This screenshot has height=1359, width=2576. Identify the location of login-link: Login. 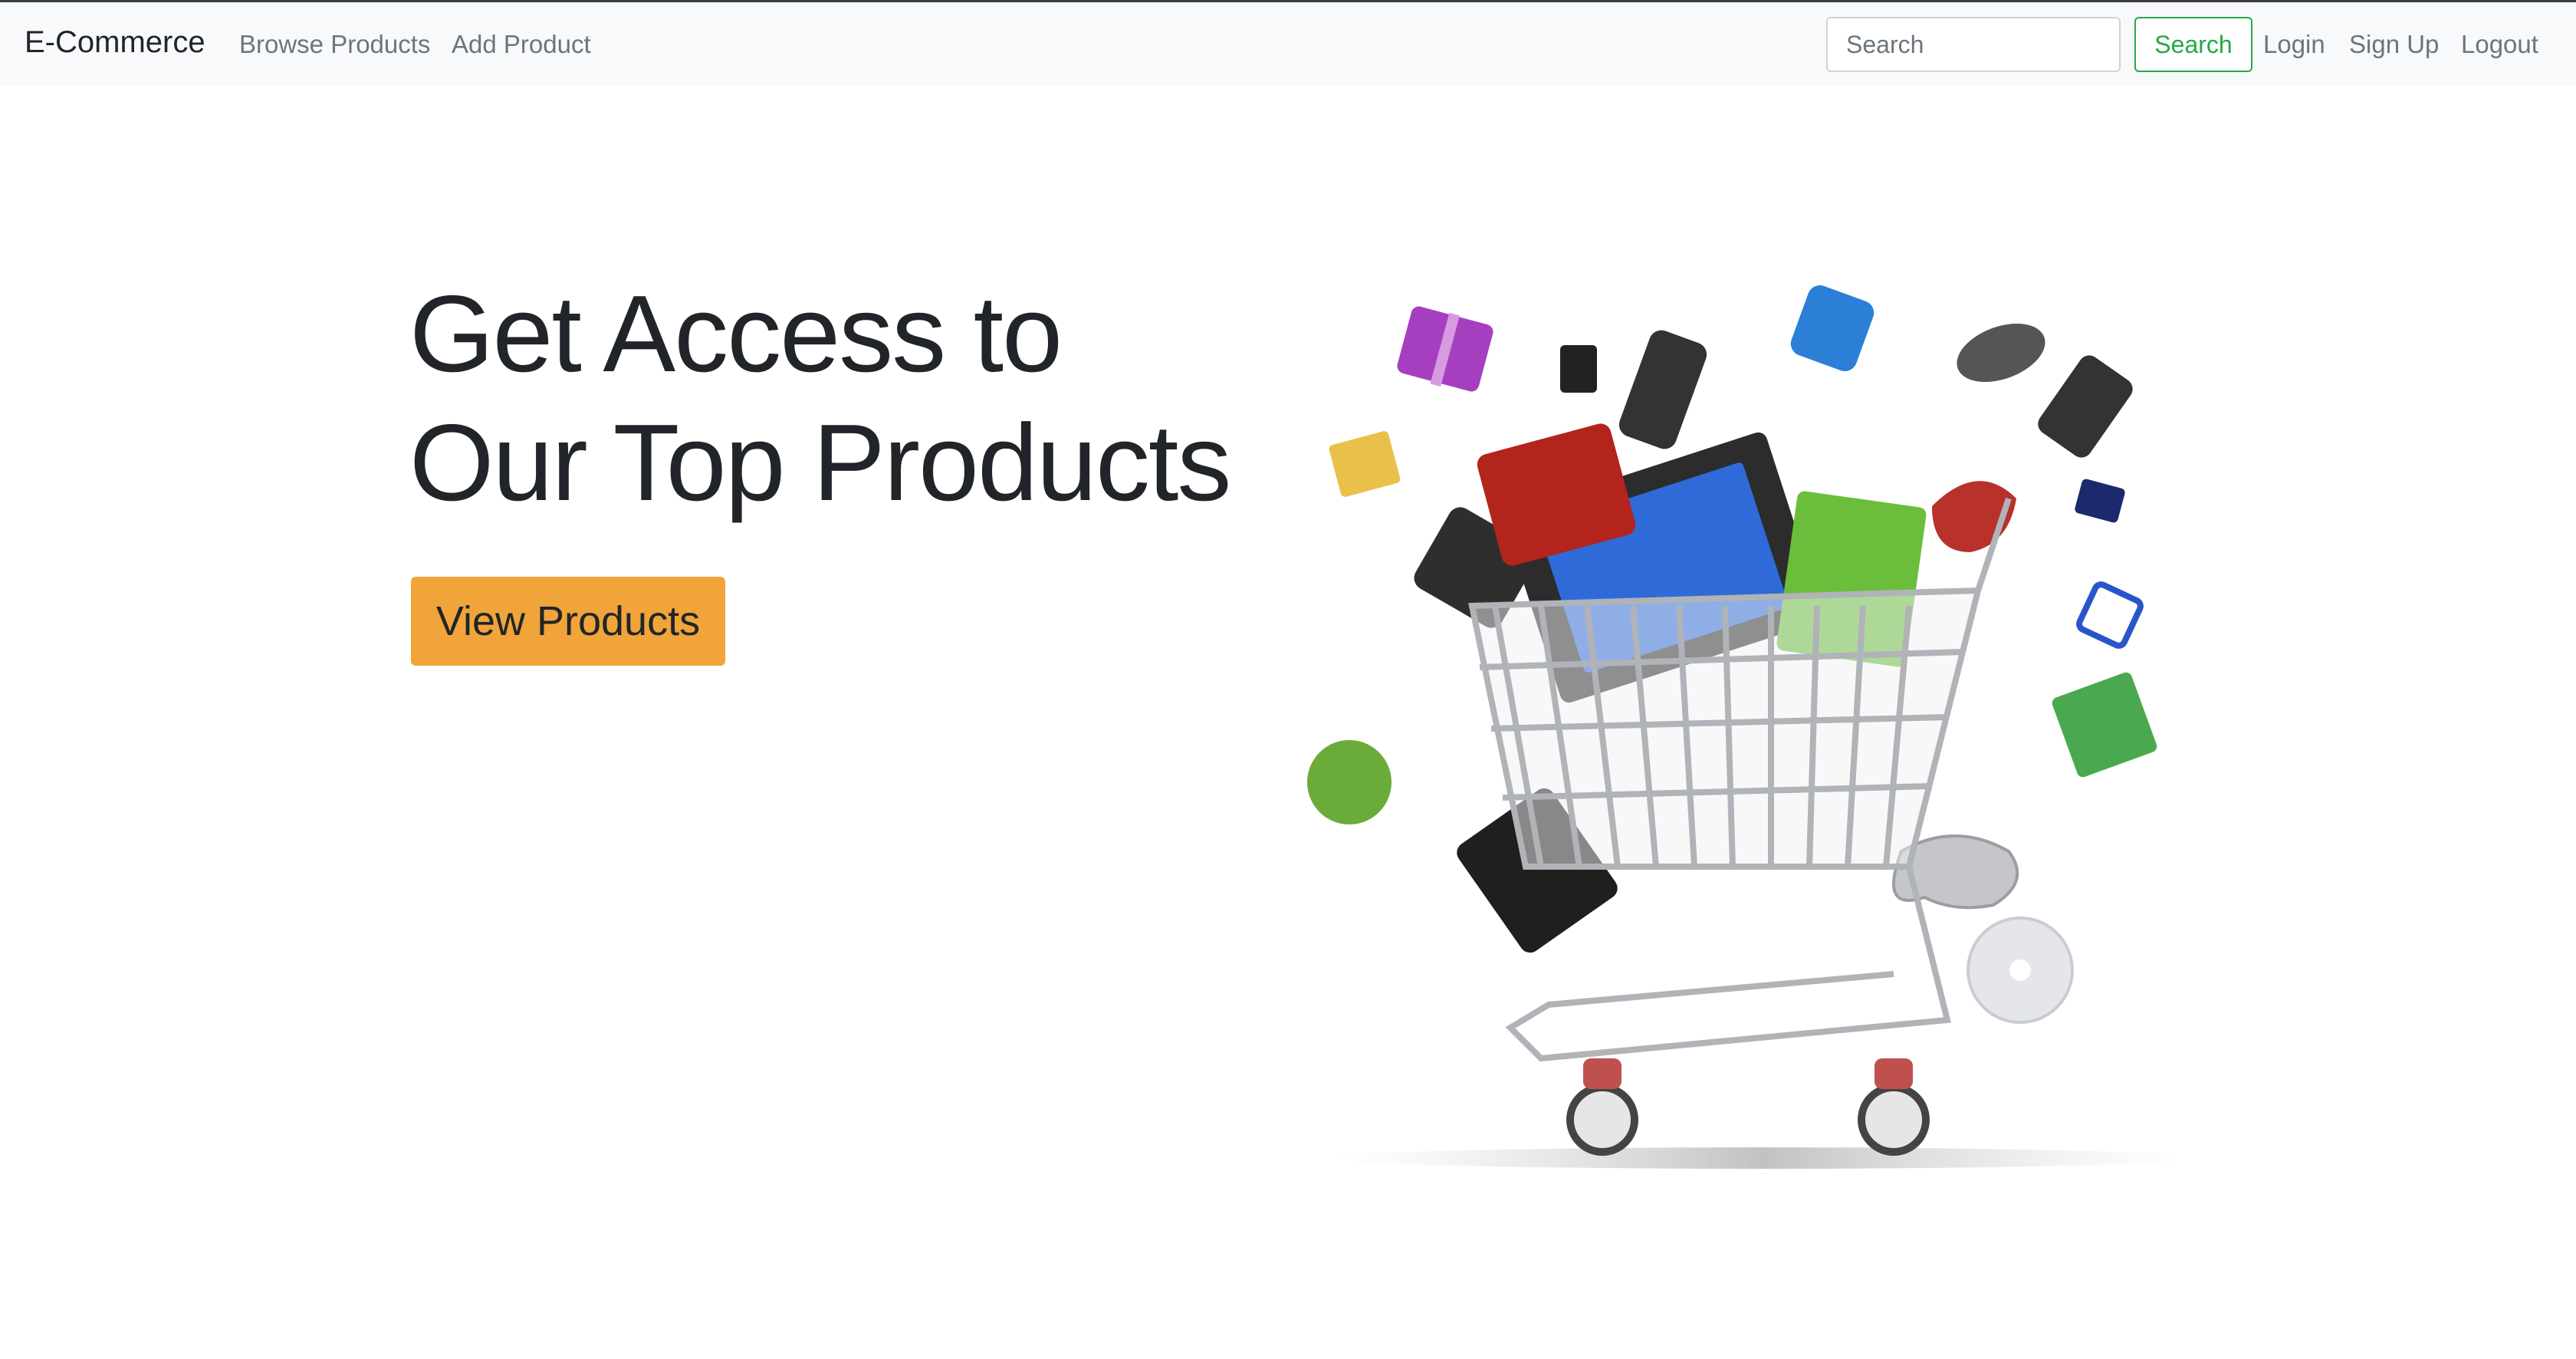
(2294, 44).